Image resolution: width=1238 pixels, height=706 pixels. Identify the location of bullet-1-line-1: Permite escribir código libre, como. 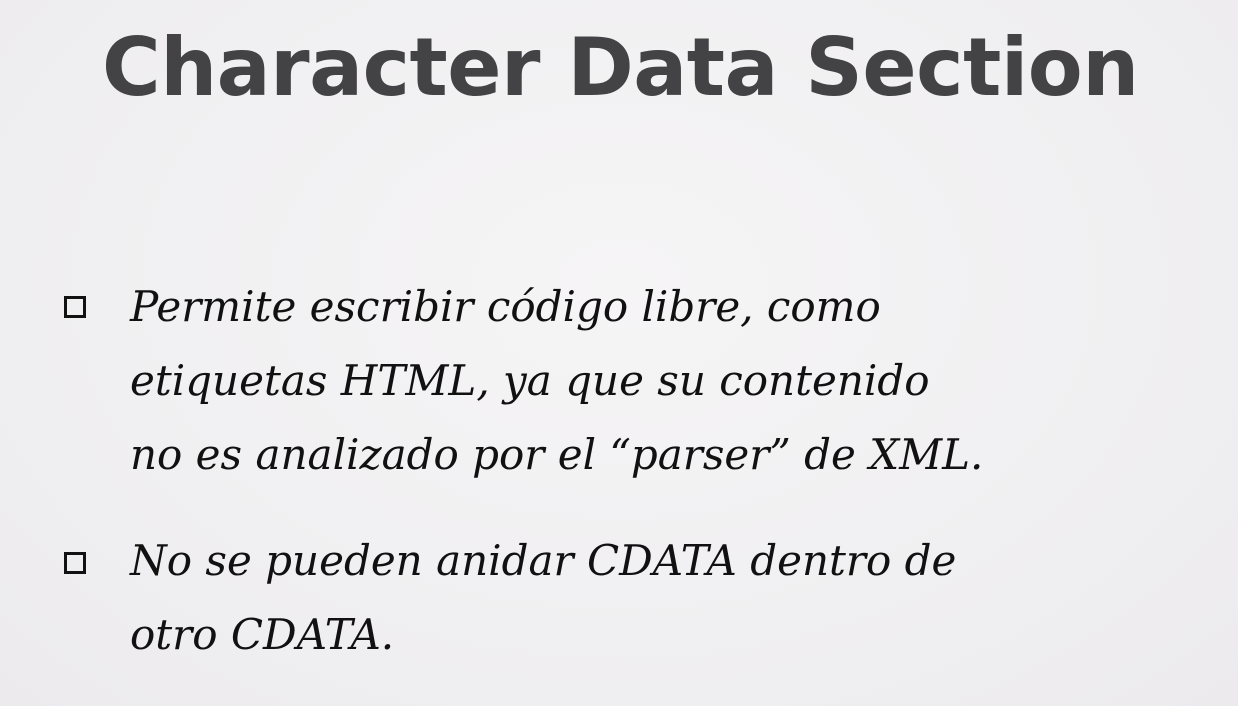
(505, 306).